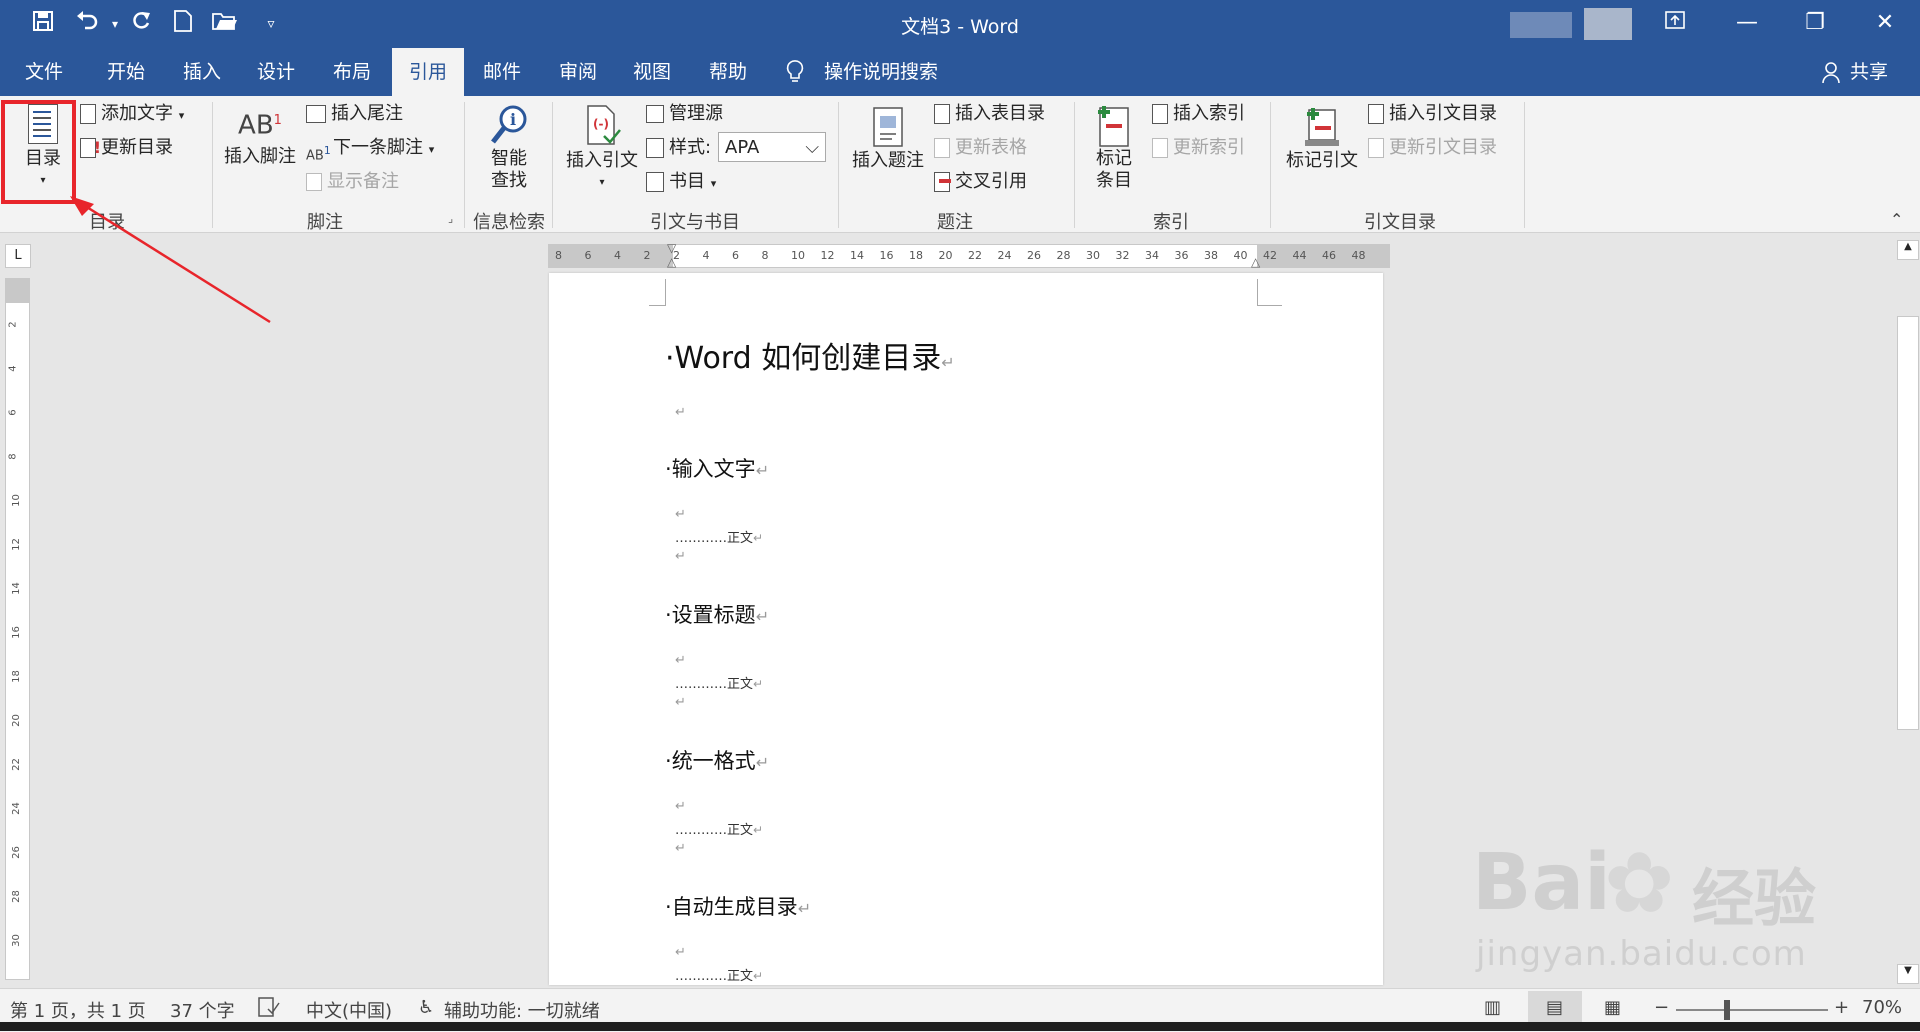 The height and width of the screenshot is (1032, 1920). I want to click on cross-reference-button: 交叉引用, so click(980, 182).